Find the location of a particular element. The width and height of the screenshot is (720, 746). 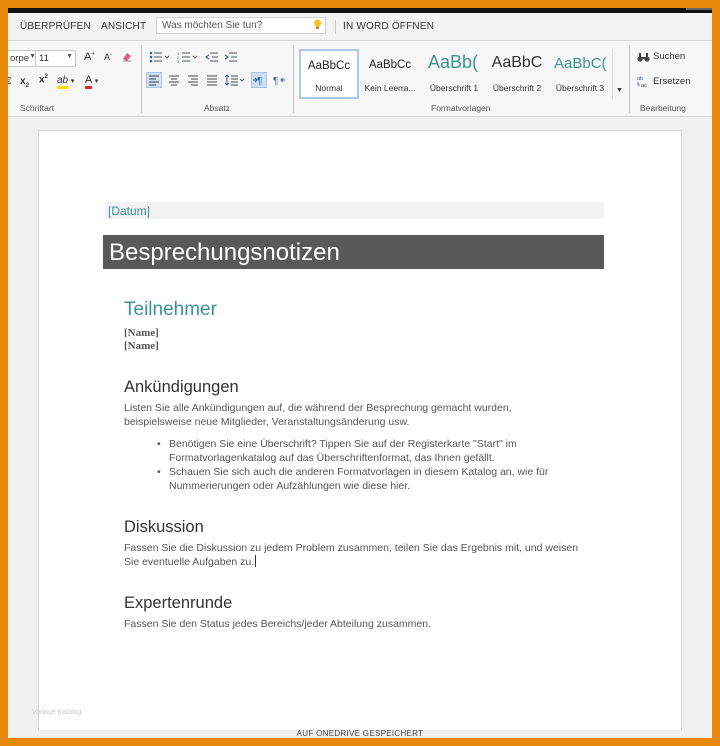

align-left-button is located at coordinates (154, 80).